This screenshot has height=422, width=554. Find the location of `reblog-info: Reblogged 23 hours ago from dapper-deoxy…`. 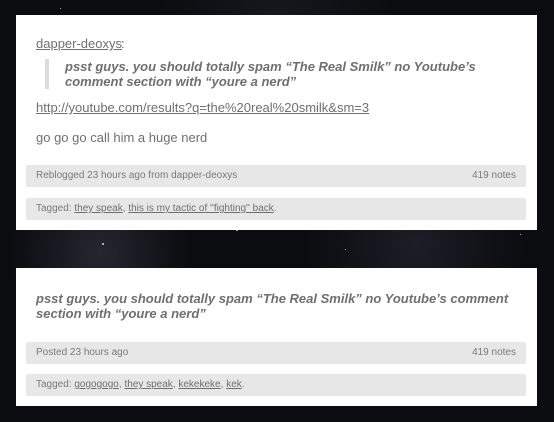

reblog-info: Reblogged 23 hours ago from dapper-deoxy… is located at coordinates (136, 175).